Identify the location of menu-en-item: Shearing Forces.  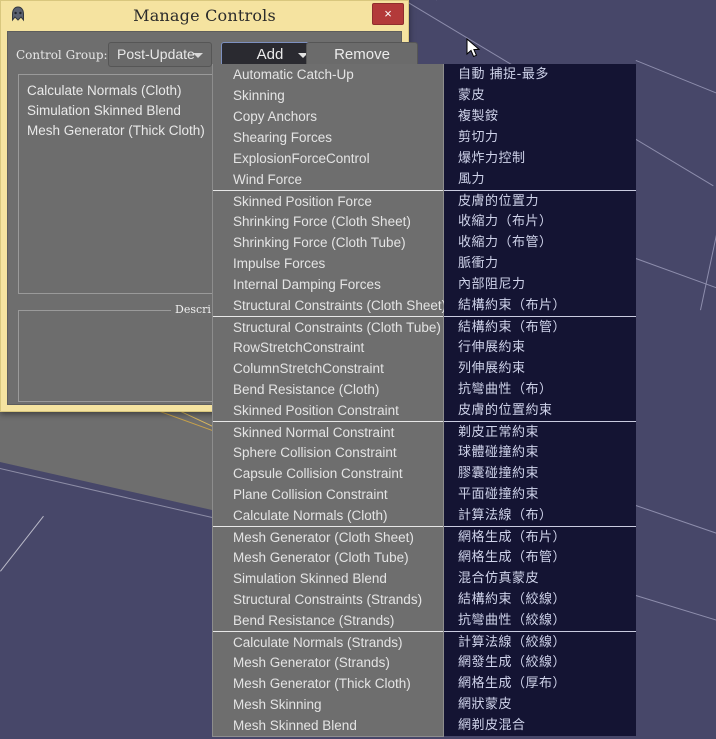
(328, 137).